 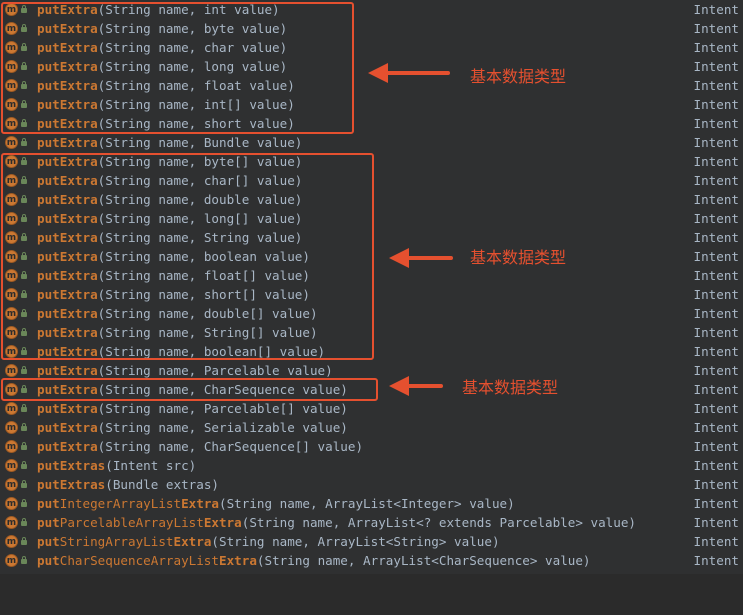 I want to click on method-name: putStringArrayListExtra, so click(x=124, y=541).